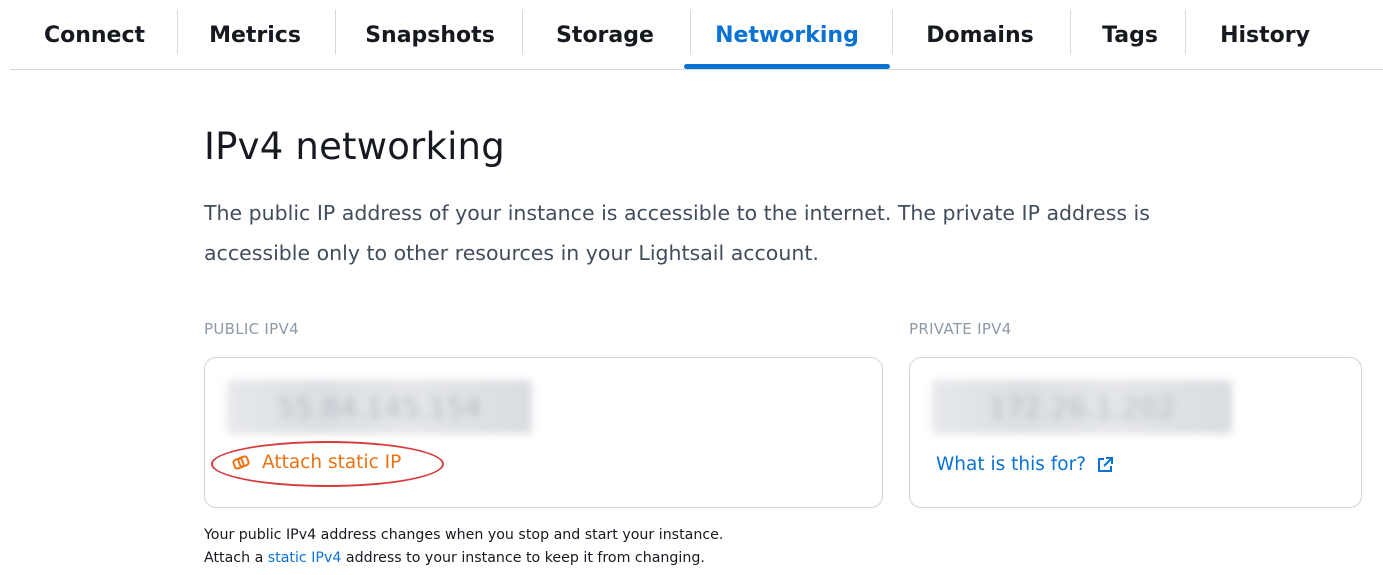  I want to click on chain-link-icon, so click(241, 462).